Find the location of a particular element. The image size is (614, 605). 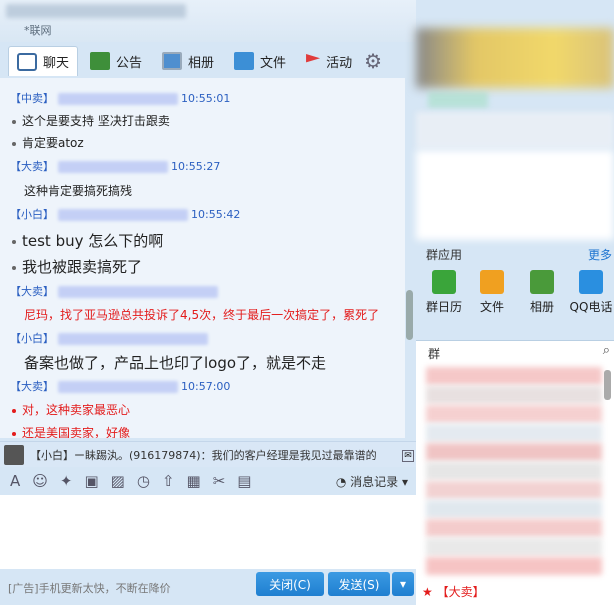

app-files: 文件 is located at coordinates (492, 292).